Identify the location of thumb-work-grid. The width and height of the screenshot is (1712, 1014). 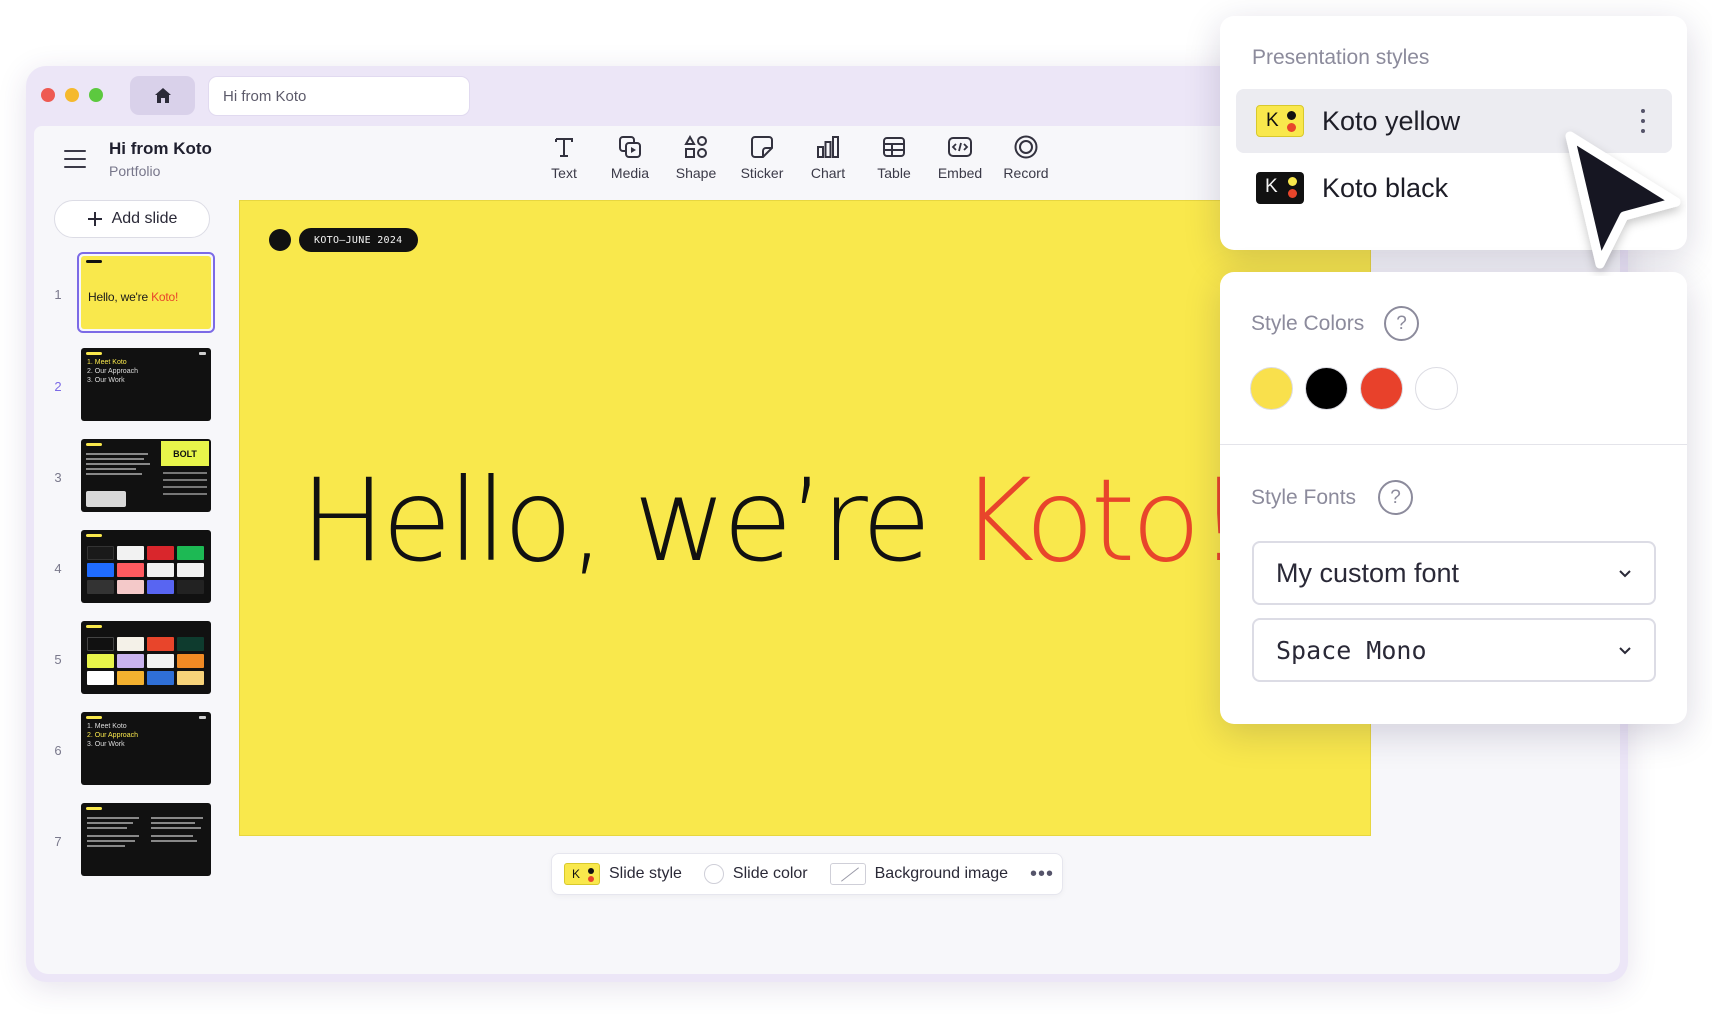
(145, 661).